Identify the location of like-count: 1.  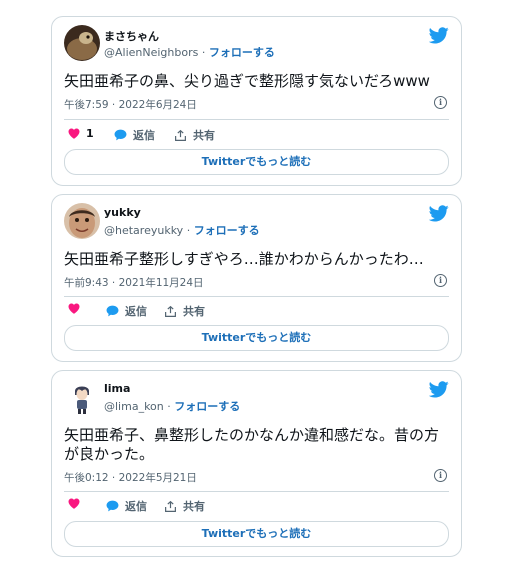
(90, 133).